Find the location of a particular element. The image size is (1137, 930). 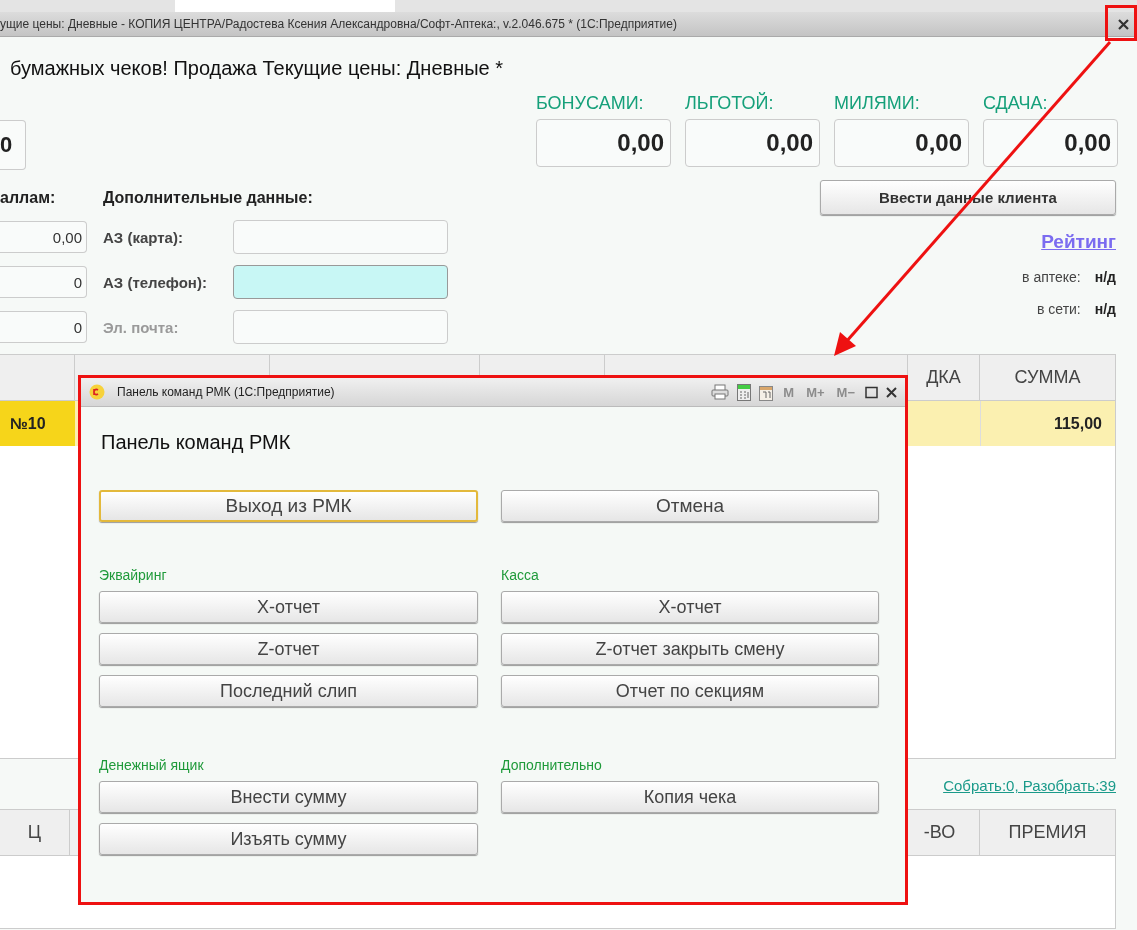

field-label: Эл. почта: is located at coordinates (141, 327).